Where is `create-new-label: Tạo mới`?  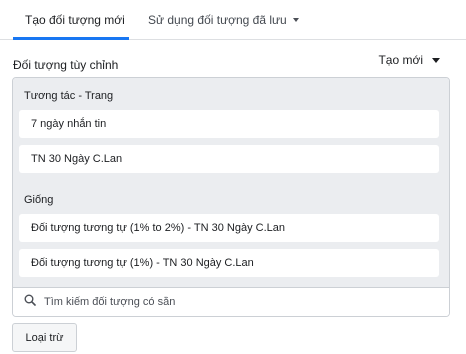 create-new-label: Tạo mới is located at coordinates (400, 60).